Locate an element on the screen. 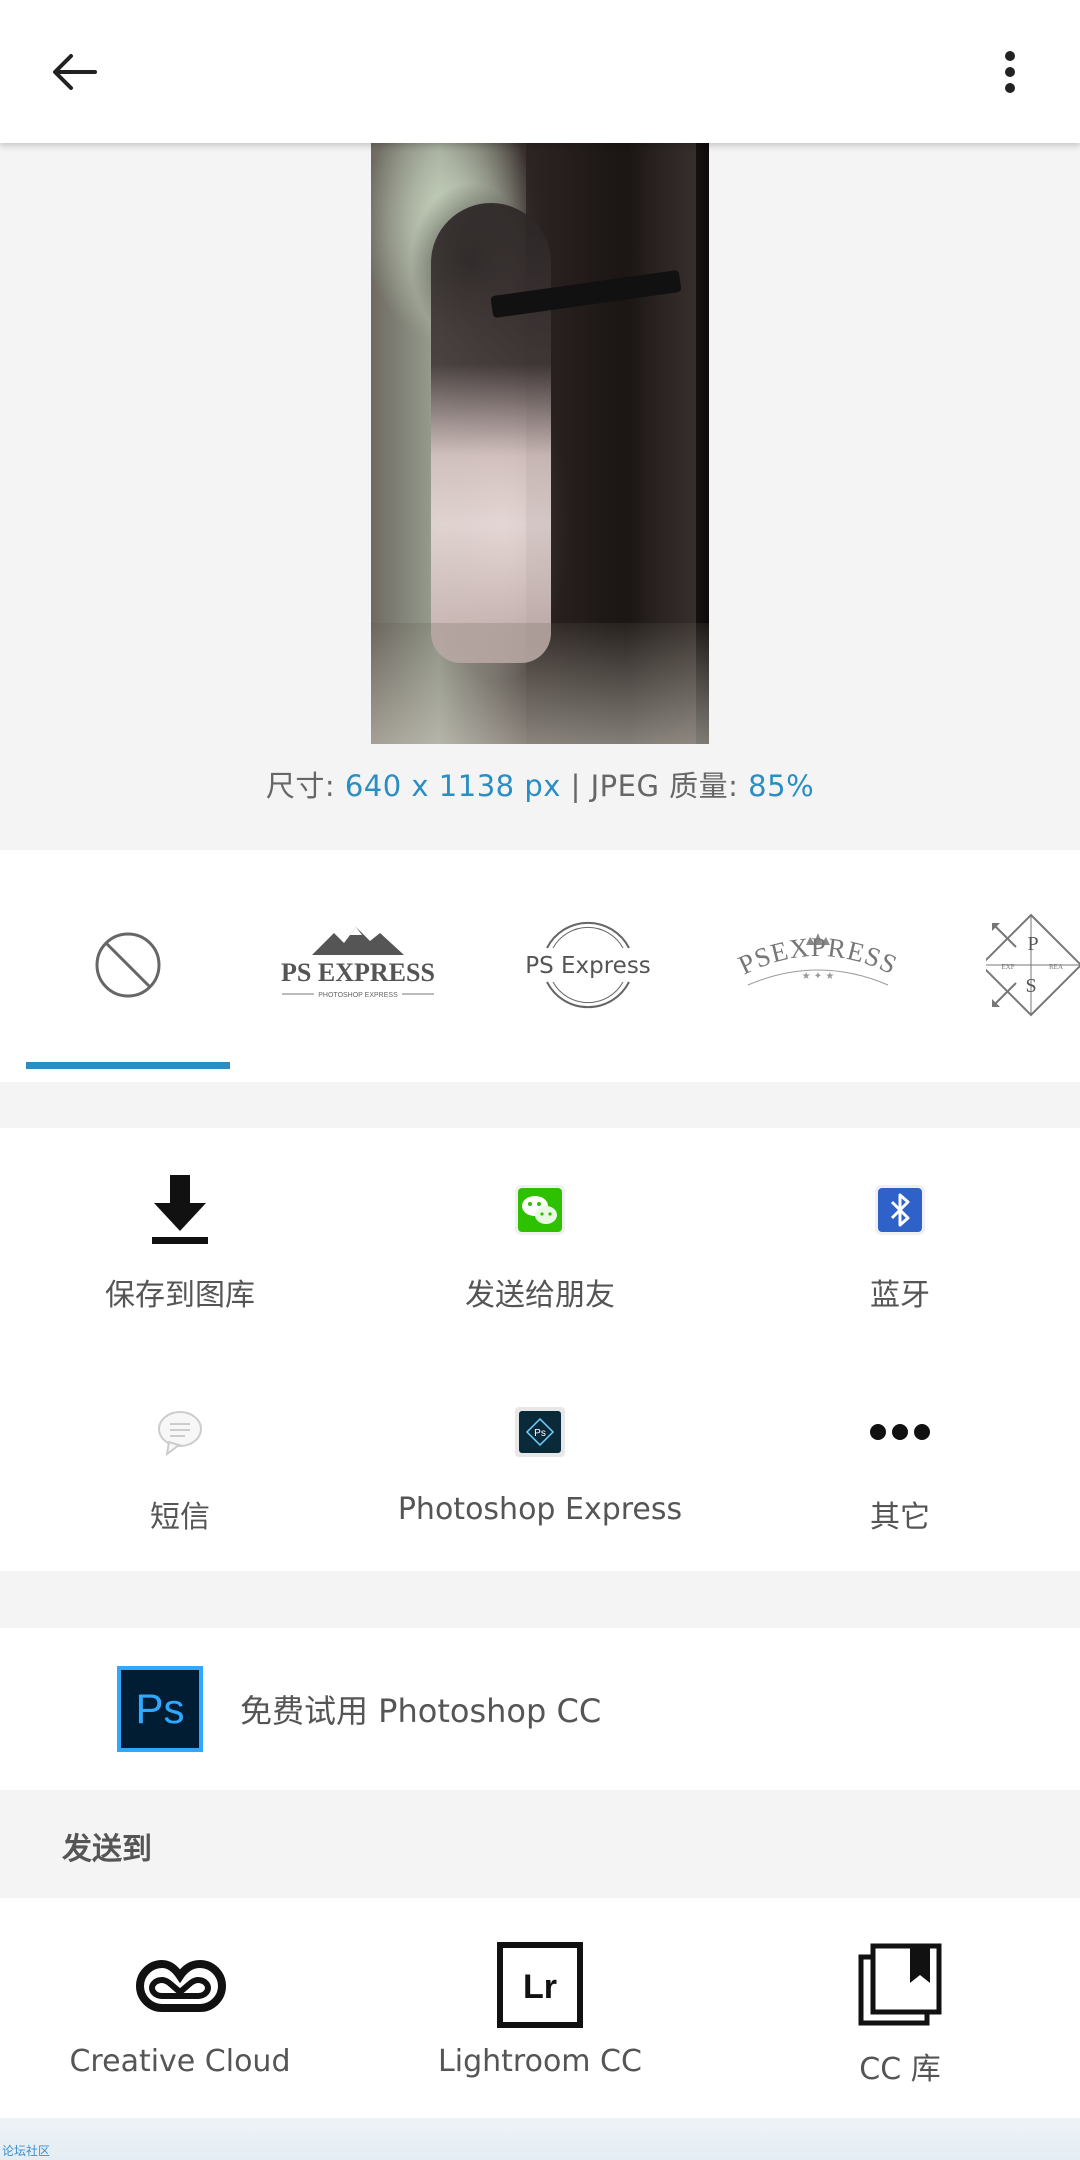 The width and height of the screenshot is (1080, 2160). cc-libraries-button: CC 库 is located at coordinates (900, 2008).